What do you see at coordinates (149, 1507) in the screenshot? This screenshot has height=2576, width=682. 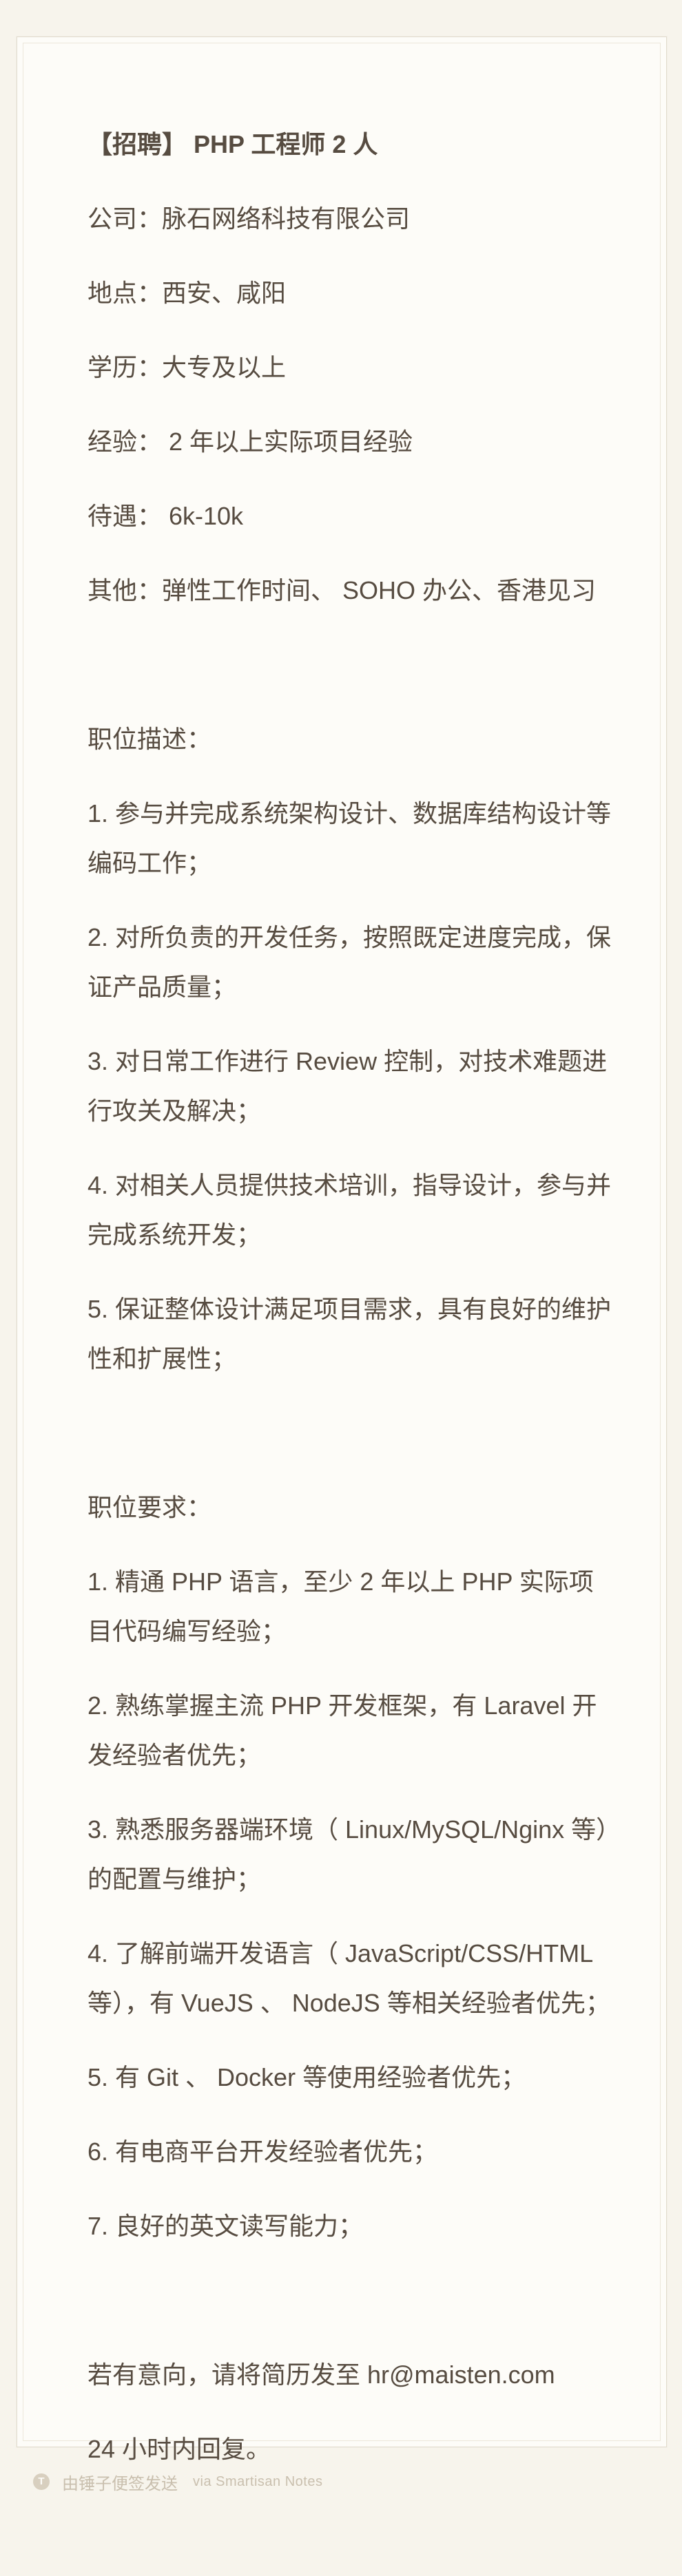 I see `requirements-heading: 职位要求：` at bounding box center [149, 1507].